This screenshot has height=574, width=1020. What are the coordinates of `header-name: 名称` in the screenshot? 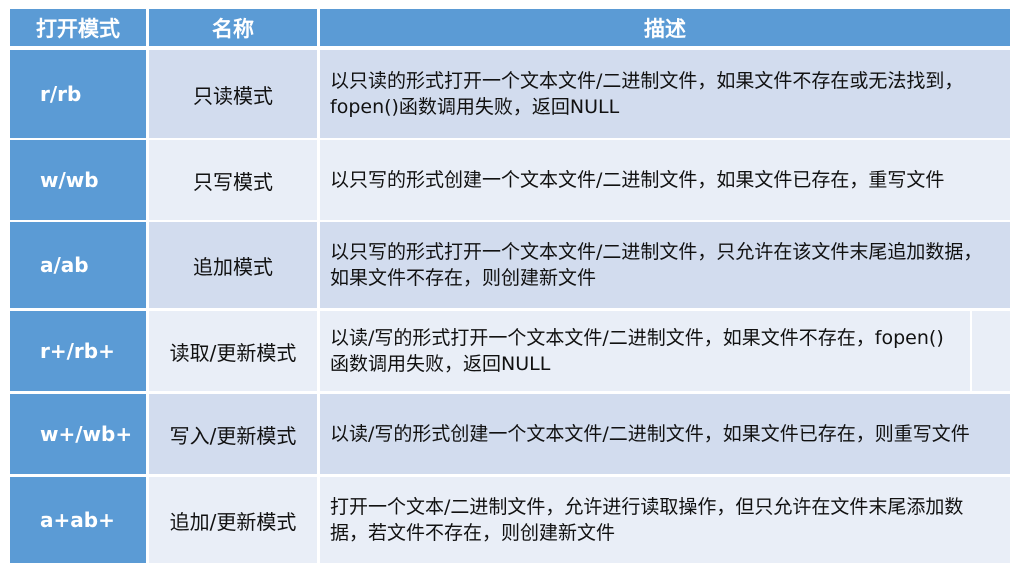 It's located at (233, 27).